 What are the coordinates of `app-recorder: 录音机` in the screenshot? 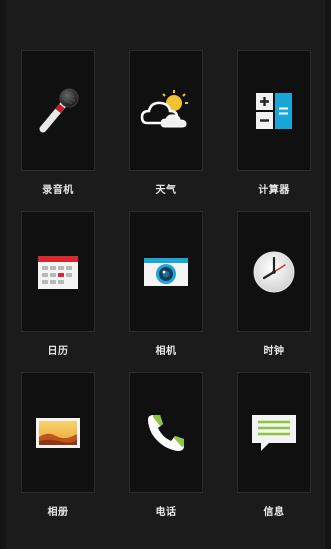 It's located at (58, 130).